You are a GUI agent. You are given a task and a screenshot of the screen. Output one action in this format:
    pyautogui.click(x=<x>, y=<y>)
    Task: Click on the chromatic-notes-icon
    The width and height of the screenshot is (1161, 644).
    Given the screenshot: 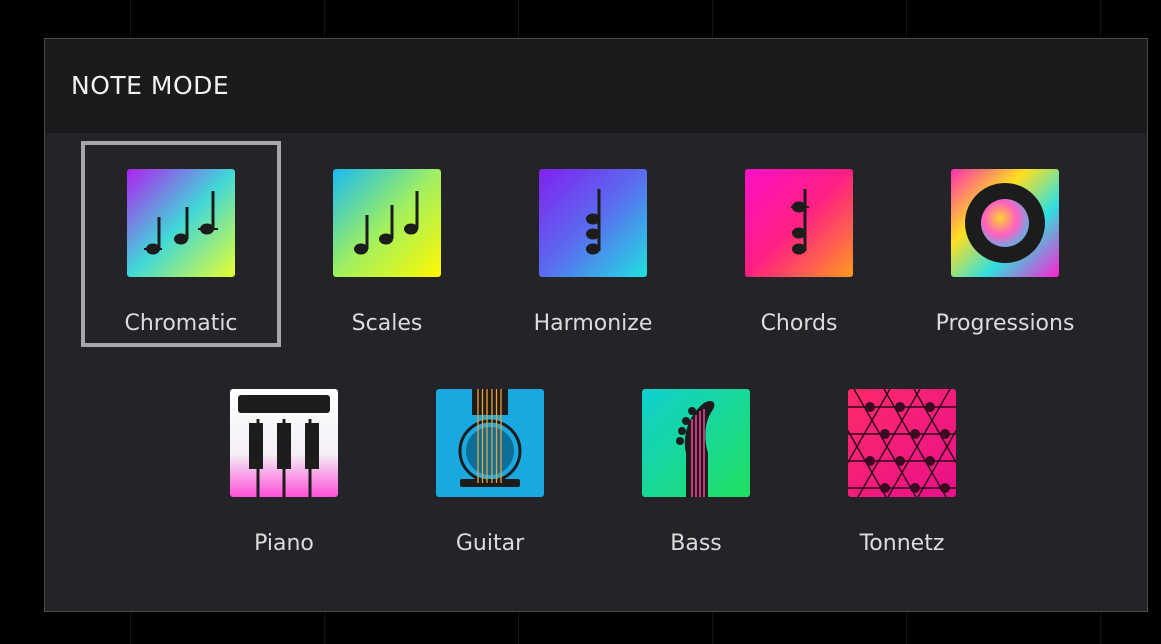 What is the action you would take?
    pyautogui.click(x=181, y=223)
    